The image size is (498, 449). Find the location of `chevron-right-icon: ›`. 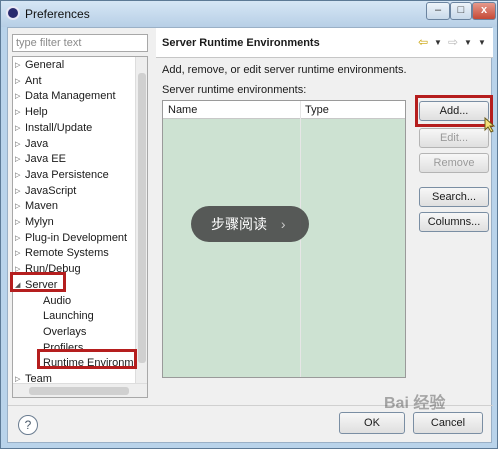

chevron-right-icon: › is located at coordinates (283, 224).